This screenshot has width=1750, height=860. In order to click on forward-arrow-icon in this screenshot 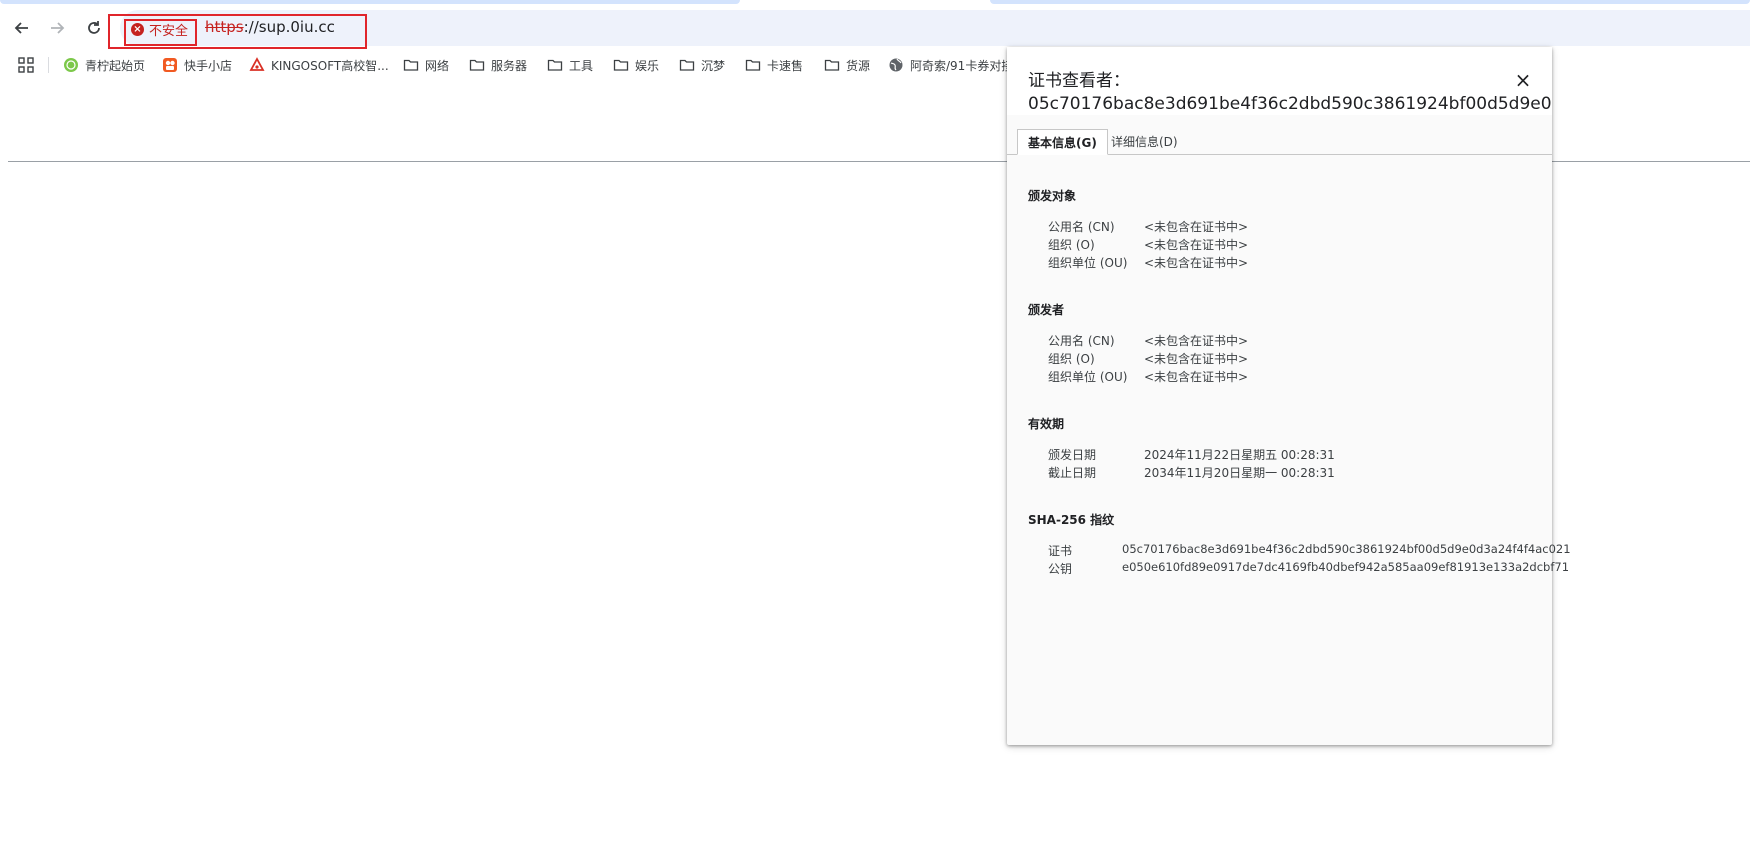, I will do `click(58, 28)`.